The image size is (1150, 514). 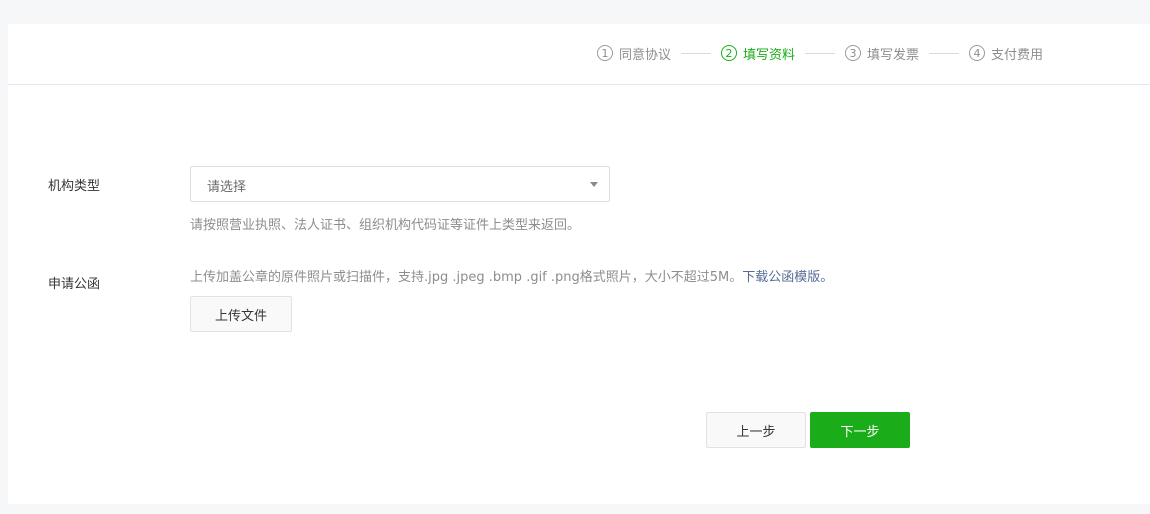 I want to click on org-type-placeholder: 请选择, so click(x=227, y=187).